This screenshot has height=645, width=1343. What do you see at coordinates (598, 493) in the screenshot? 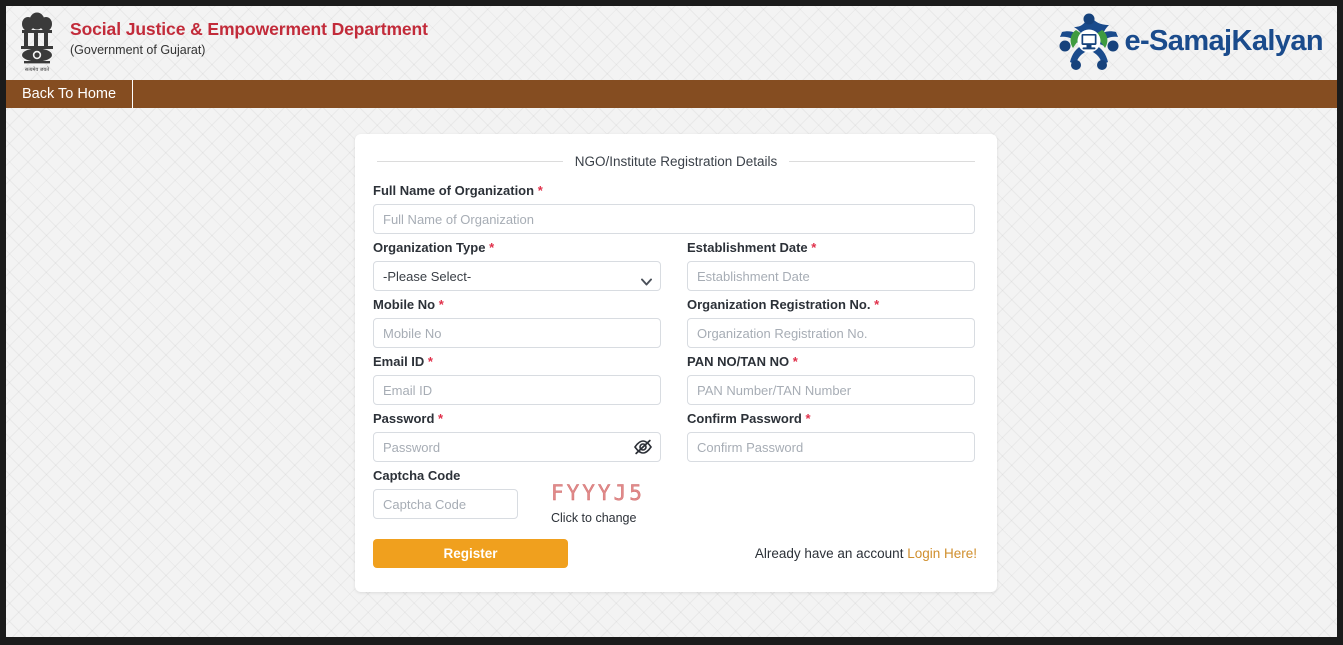
I see `captcha-code-image: FYYYJ5` at bounding box center [598, 493].